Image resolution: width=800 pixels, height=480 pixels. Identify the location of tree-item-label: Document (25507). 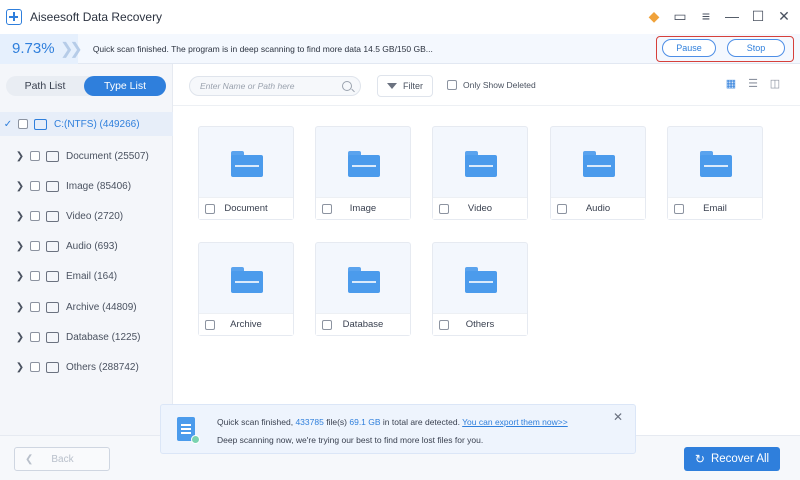
(107, 156).